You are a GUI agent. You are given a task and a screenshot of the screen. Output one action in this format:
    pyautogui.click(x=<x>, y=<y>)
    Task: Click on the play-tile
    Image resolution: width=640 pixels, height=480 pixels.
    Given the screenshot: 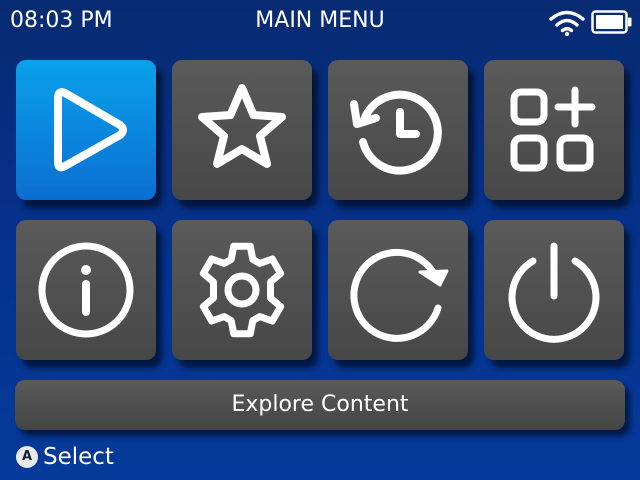 What is the action you would take?
    pyautogui.click(x=86, y=130)
    